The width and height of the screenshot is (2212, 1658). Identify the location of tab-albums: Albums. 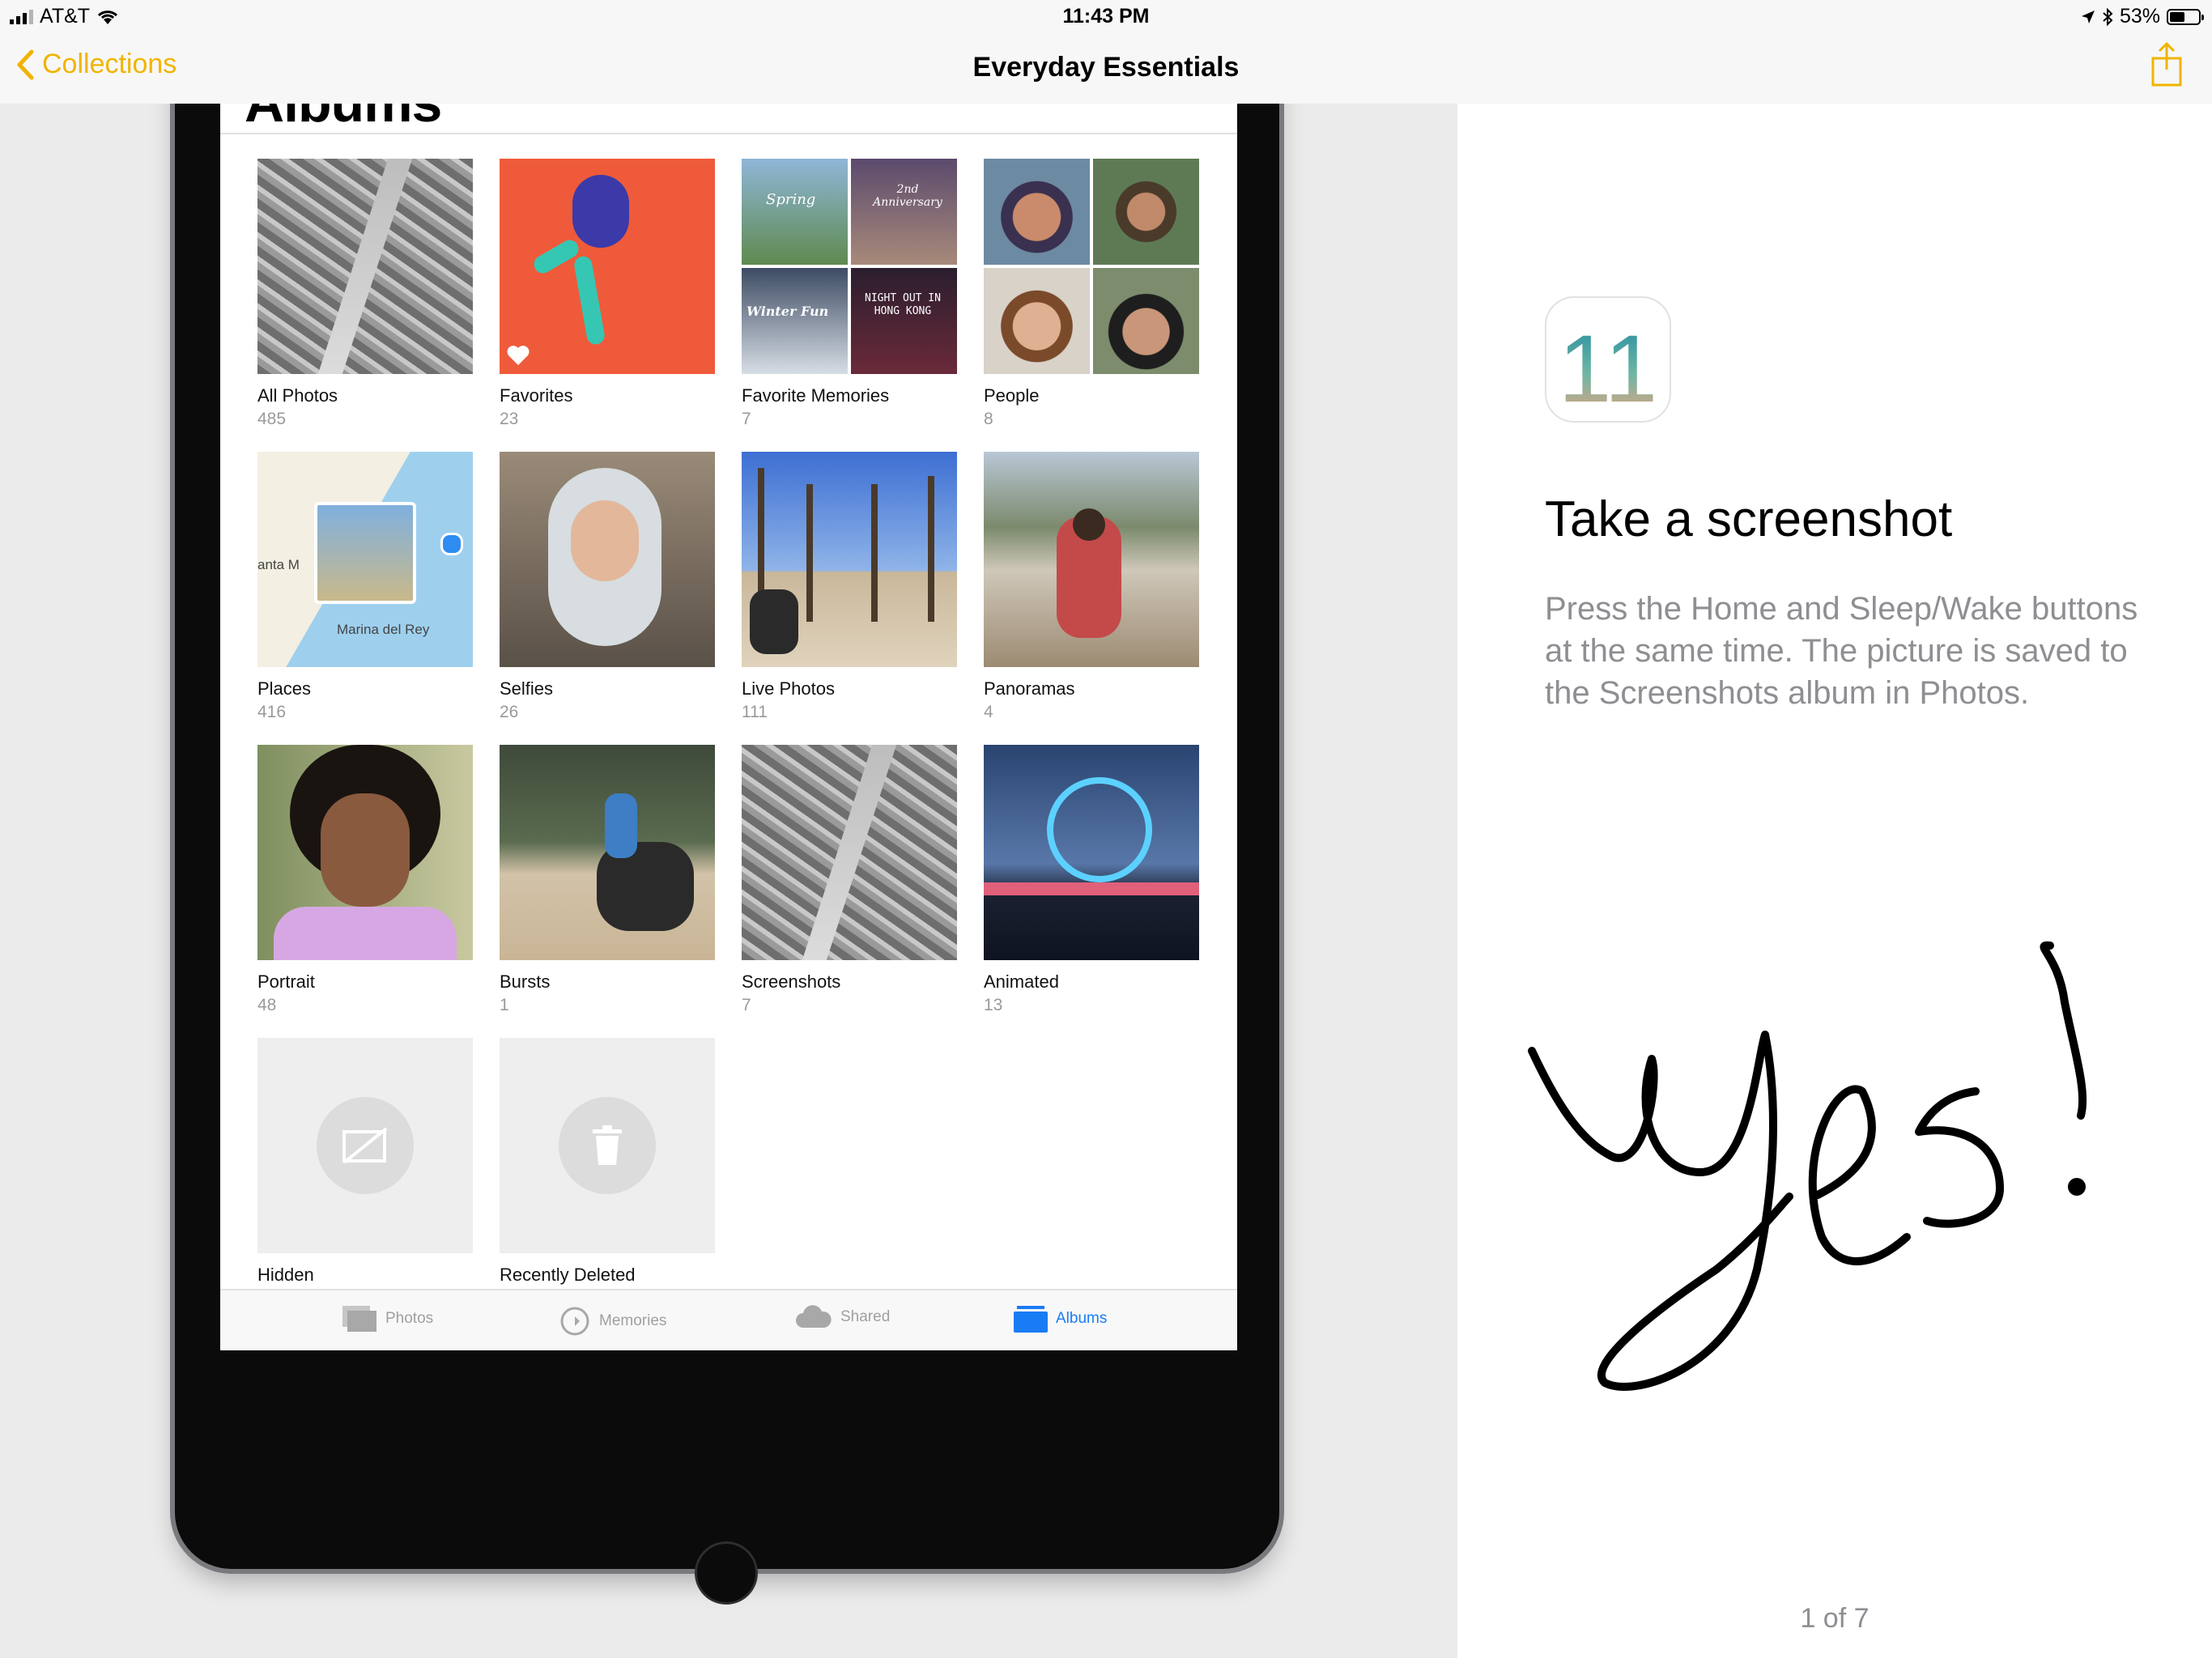
(1061, 1319).